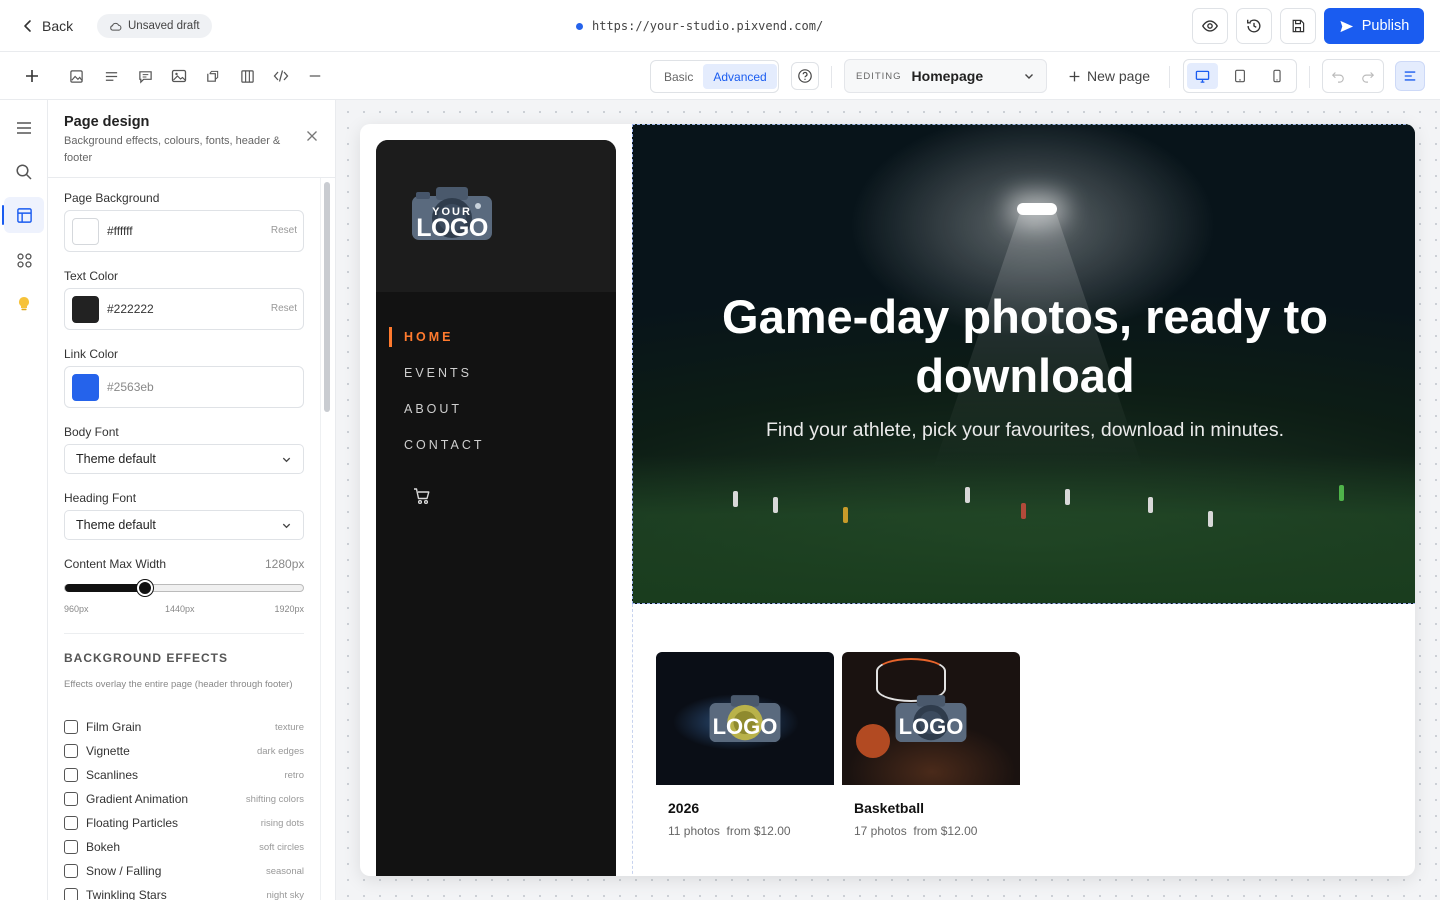 The width and height of the screenshot is (1440, 900). What do you see at coordinates (1203, 76) in the screenshot?
I see `desktop-view-button` at bounding box center [1203, 76].